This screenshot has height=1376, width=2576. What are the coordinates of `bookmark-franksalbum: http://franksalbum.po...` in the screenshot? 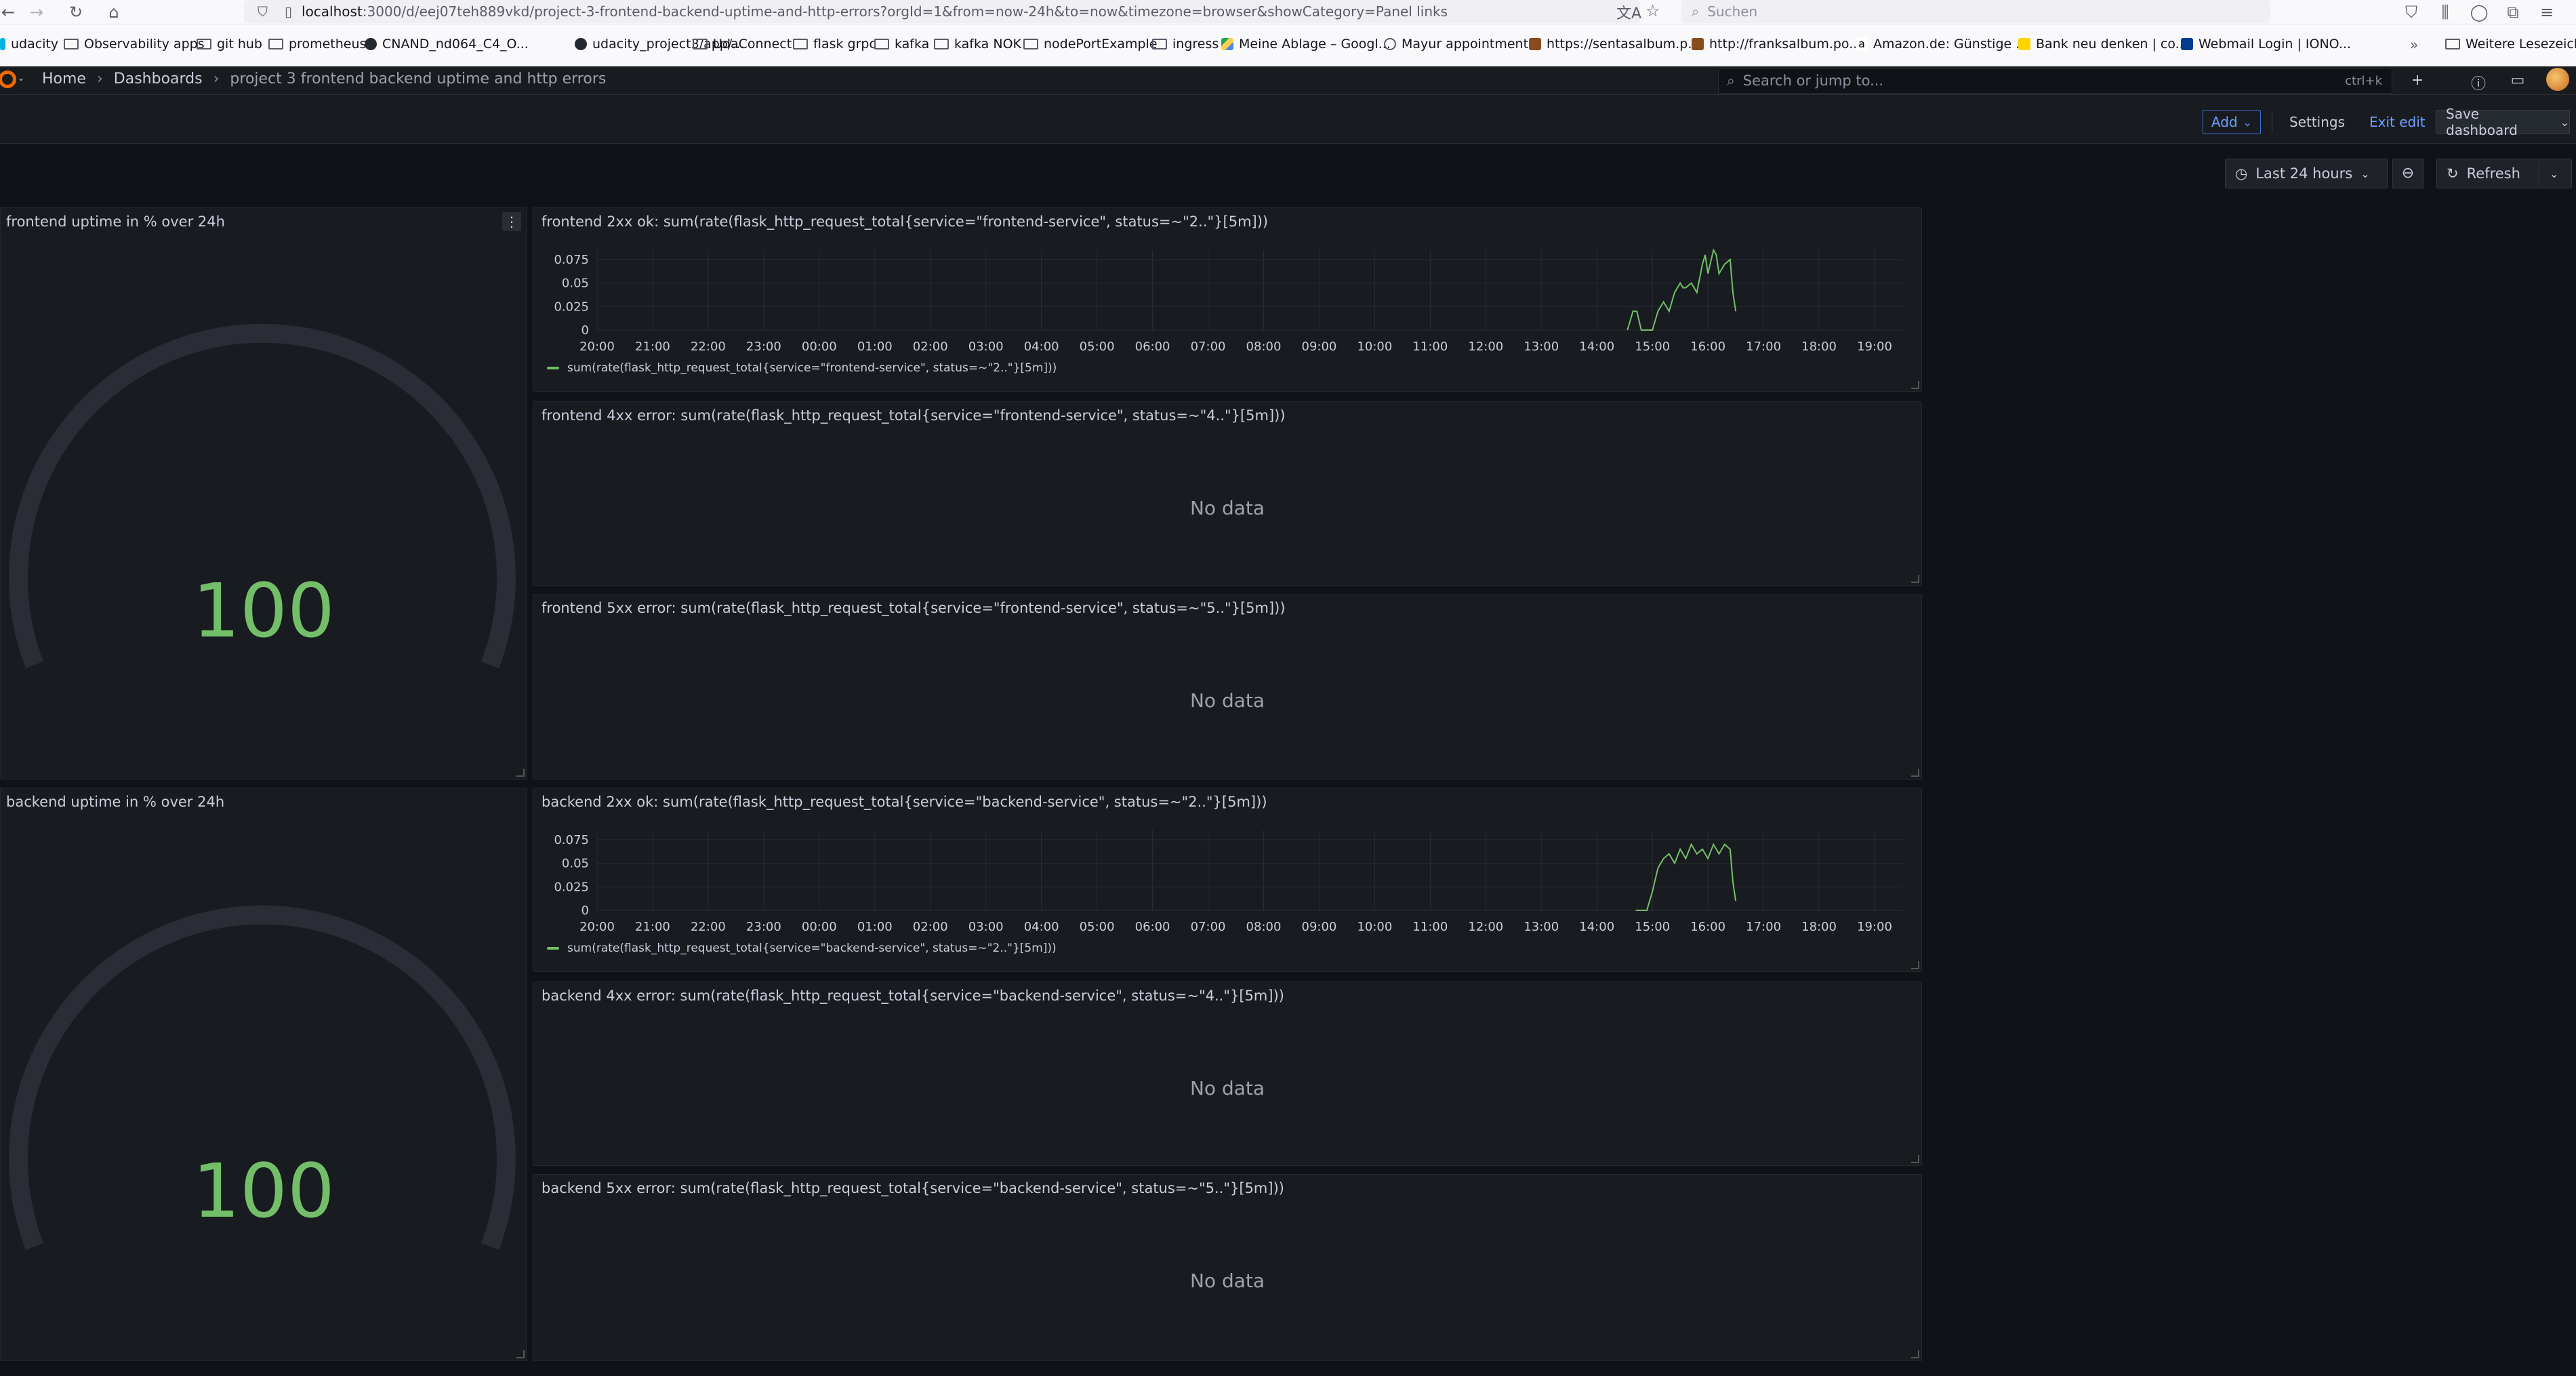 It's located at (1777, 44).